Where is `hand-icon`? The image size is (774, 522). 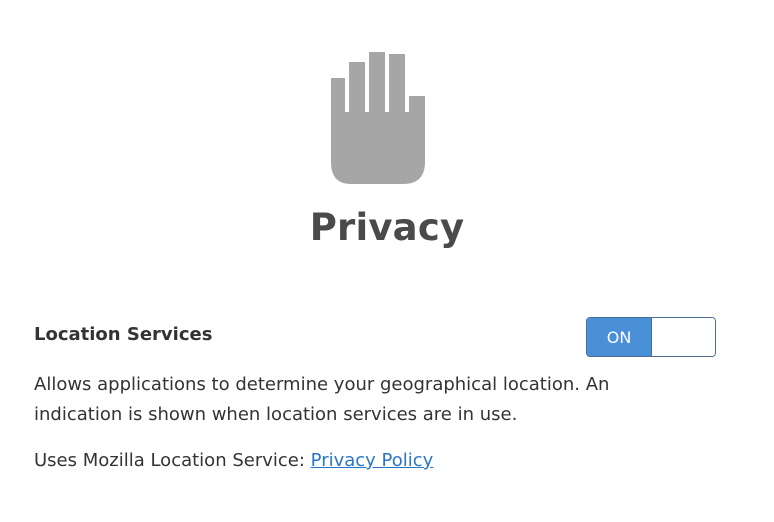
hand-icon is located at coordinates (378, 118).